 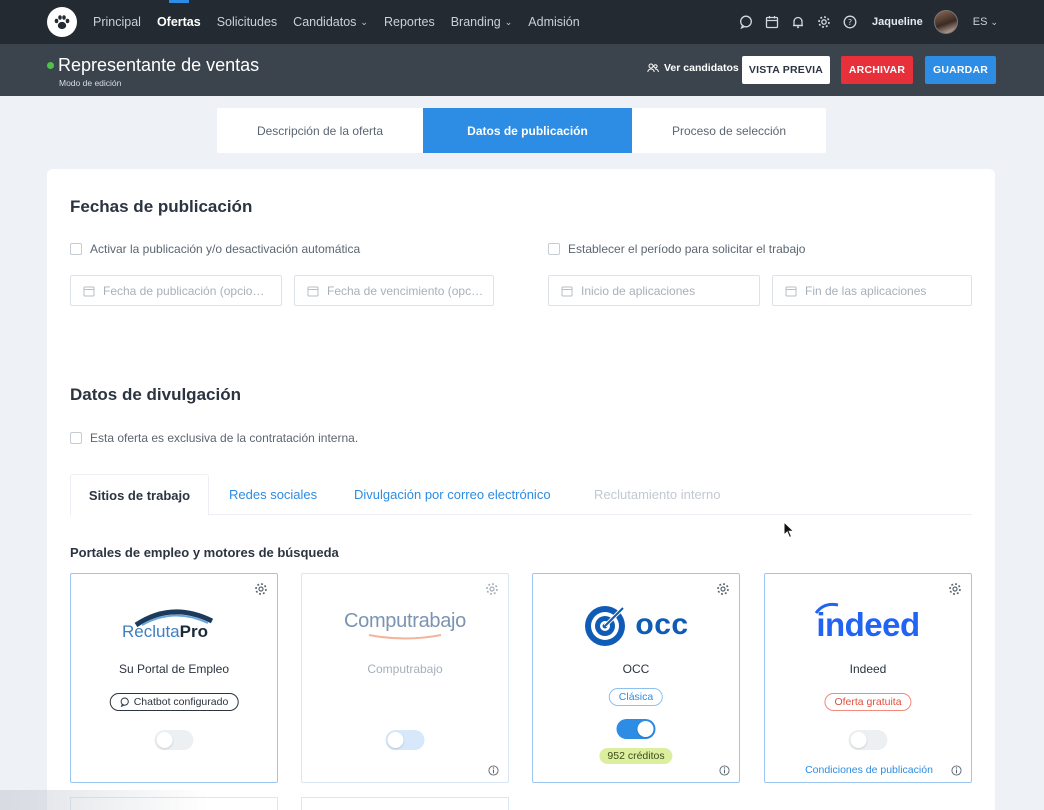 I want to click on nav-label: Admisión, so click(x=554, y=22).